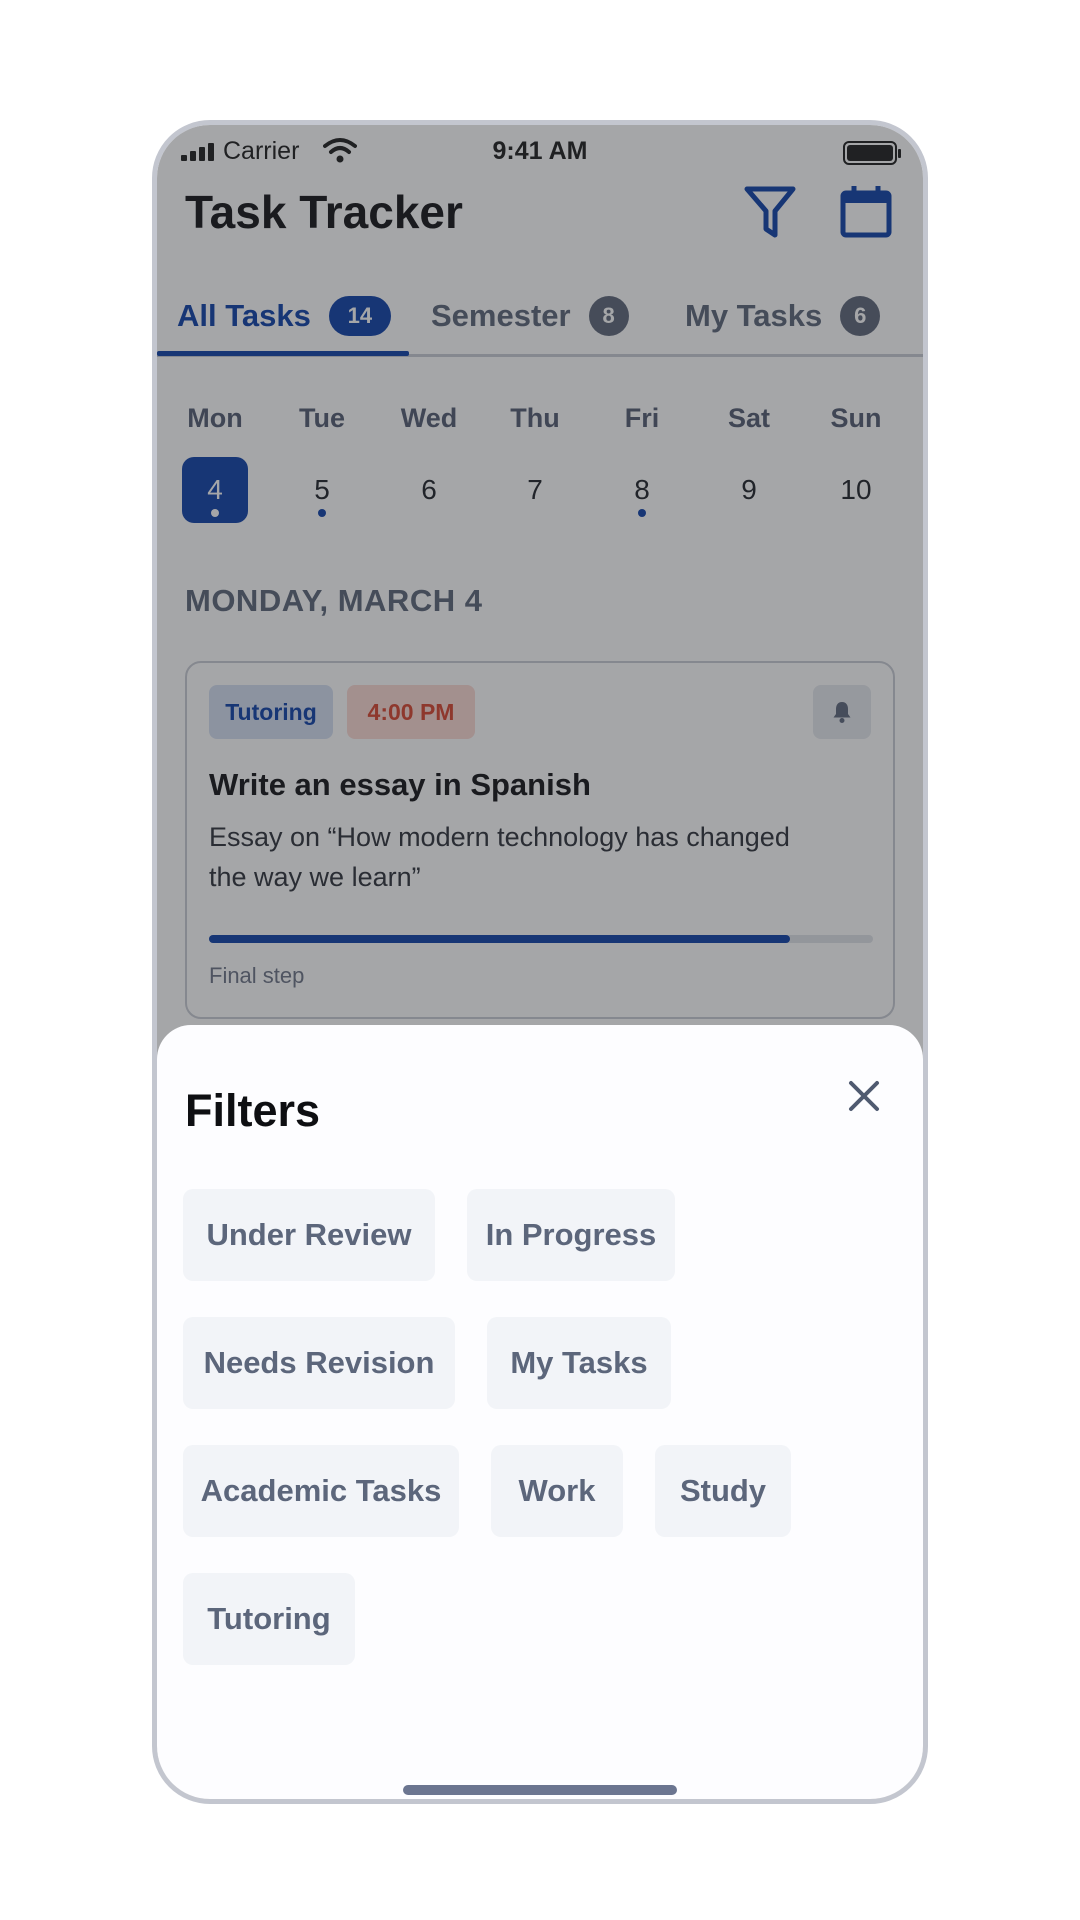  Describe the element at coordinates (723, 1491) in the screenshot. I see `filter-option-study: Study` at that location.